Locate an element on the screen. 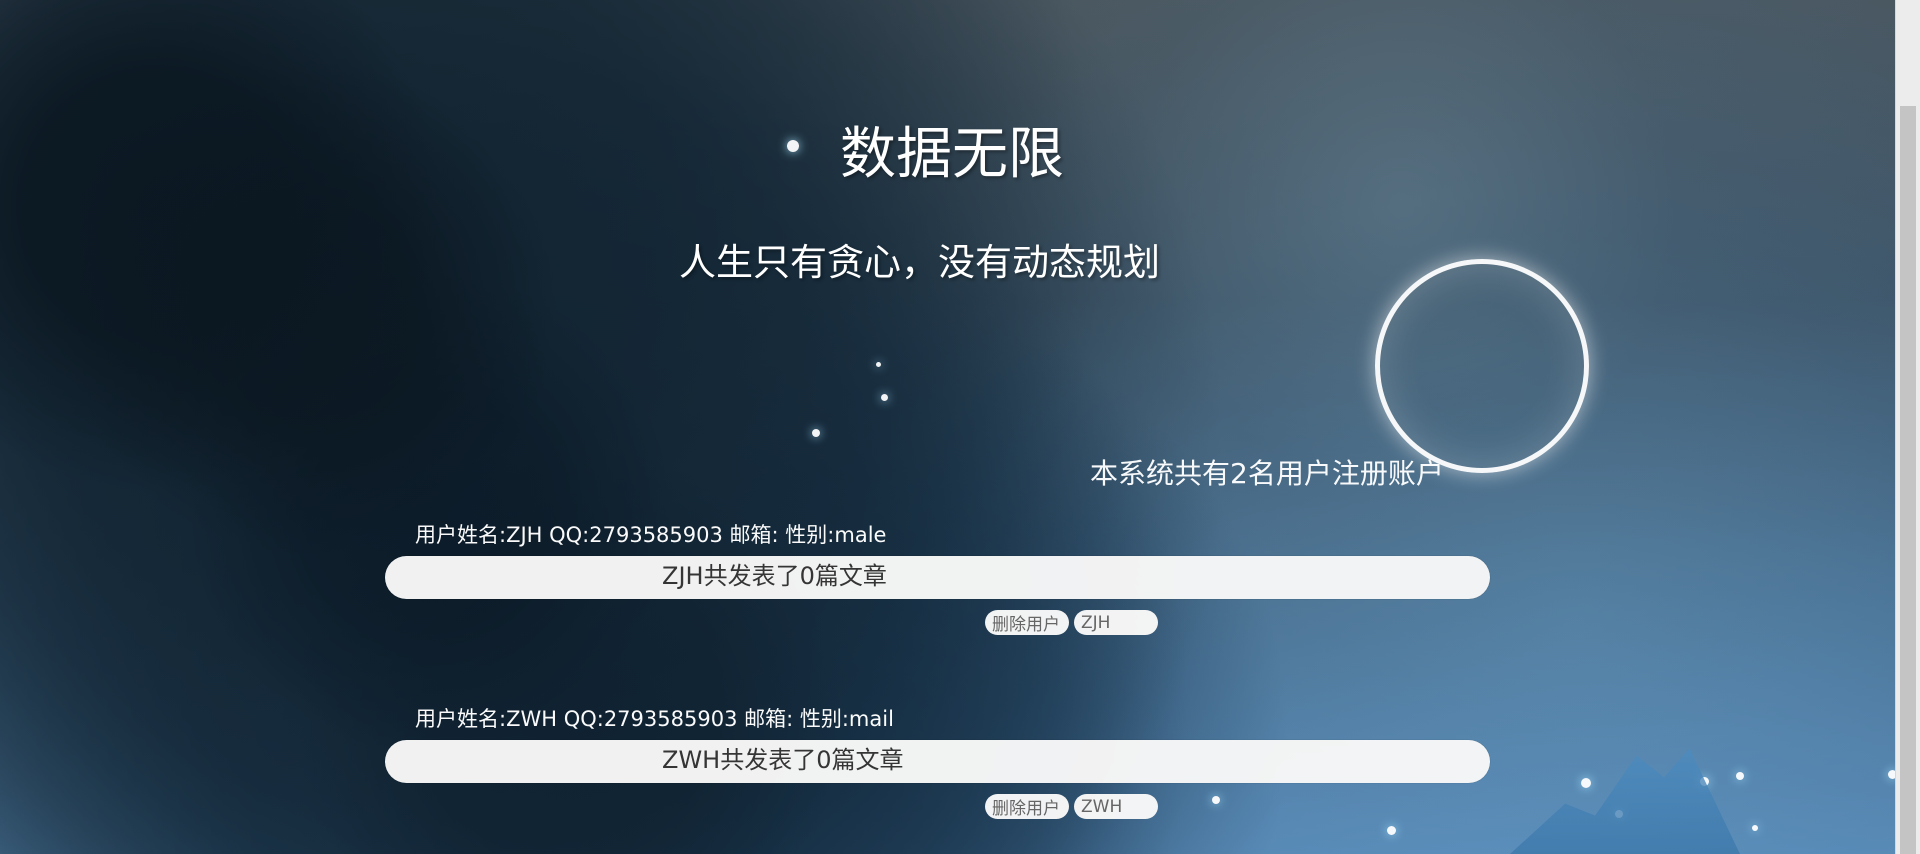 The height and width of the screenshot is (854, 1920). page-title: 数据无限 is located at coordinates (952, 154).